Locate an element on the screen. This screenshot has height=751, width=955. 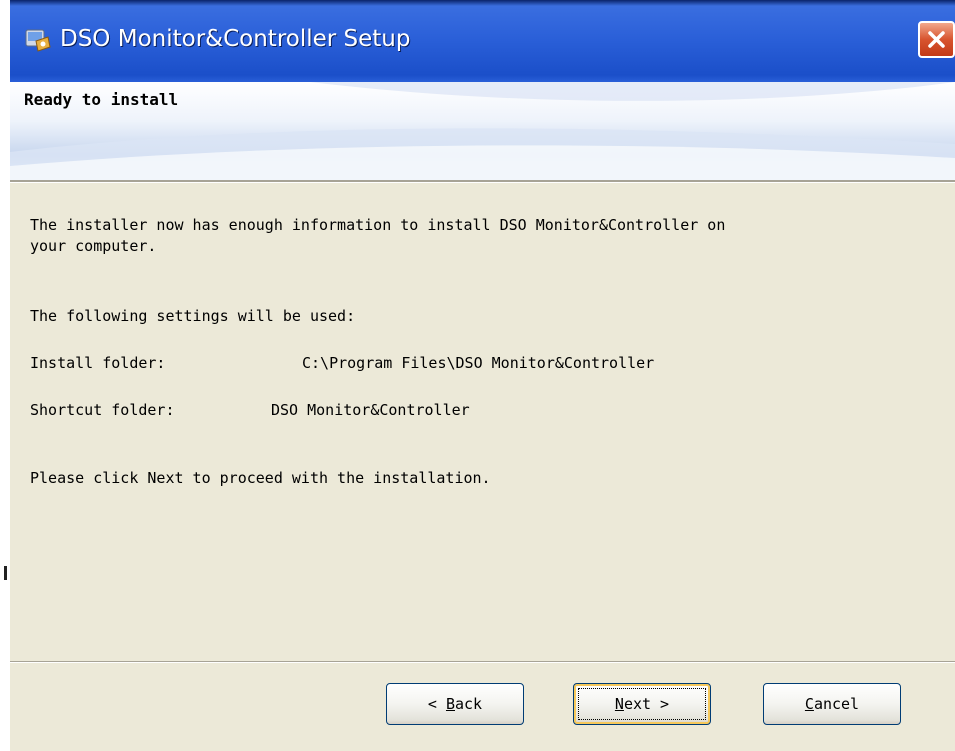
focus-rectangle is located at coordinates (642, 704).